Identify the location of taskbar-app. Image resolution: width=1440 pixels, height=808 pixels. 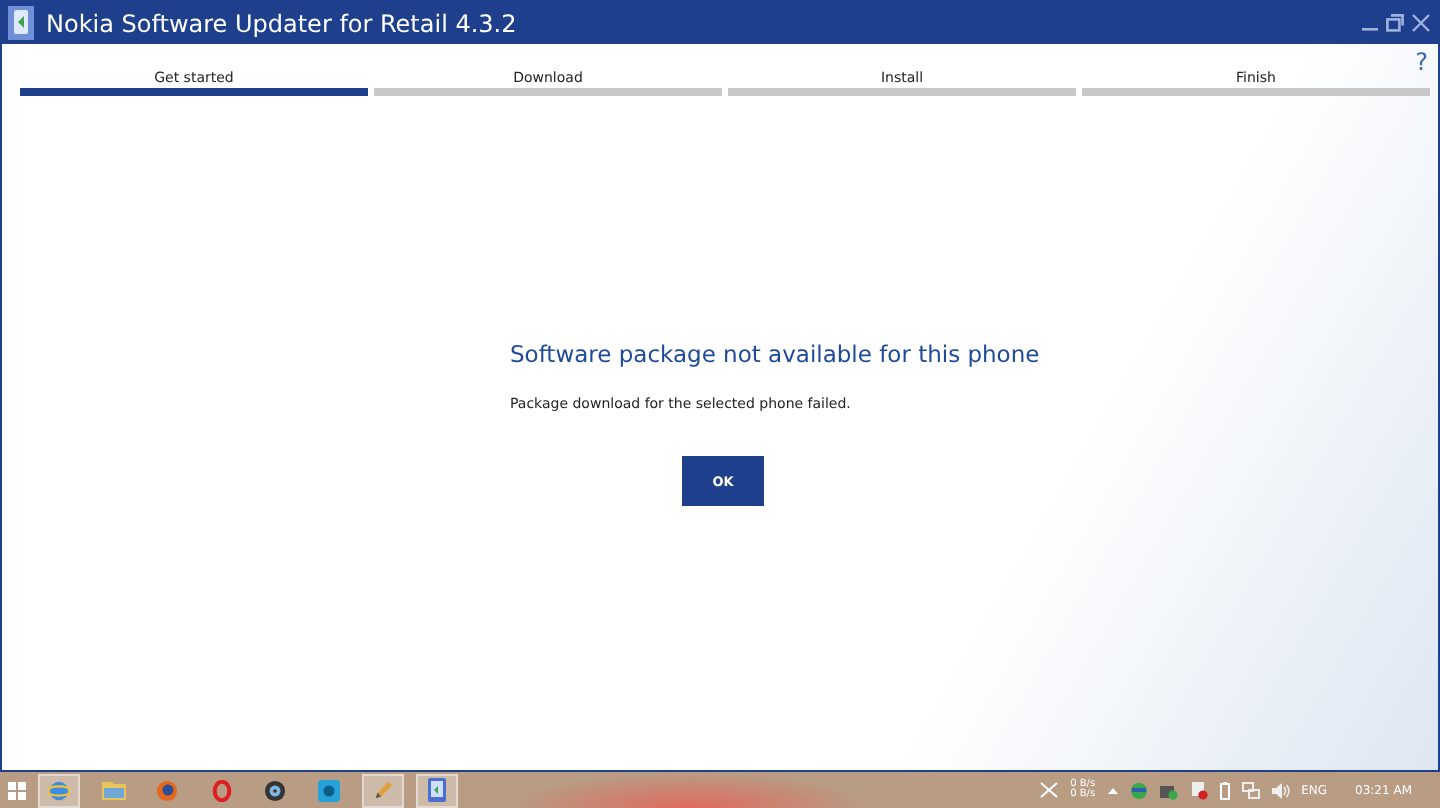
(437, 790).